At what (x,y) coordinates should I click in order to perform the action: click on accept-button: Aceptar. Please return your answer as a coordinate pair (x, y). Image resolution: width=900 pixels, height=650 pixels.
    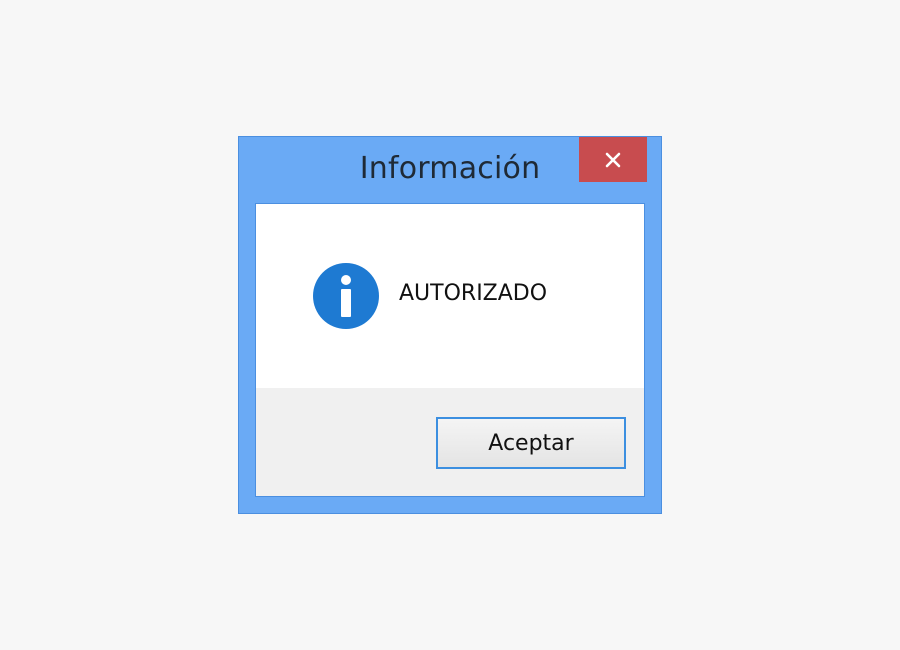
    Looking at the image, I should click on (531, 443).